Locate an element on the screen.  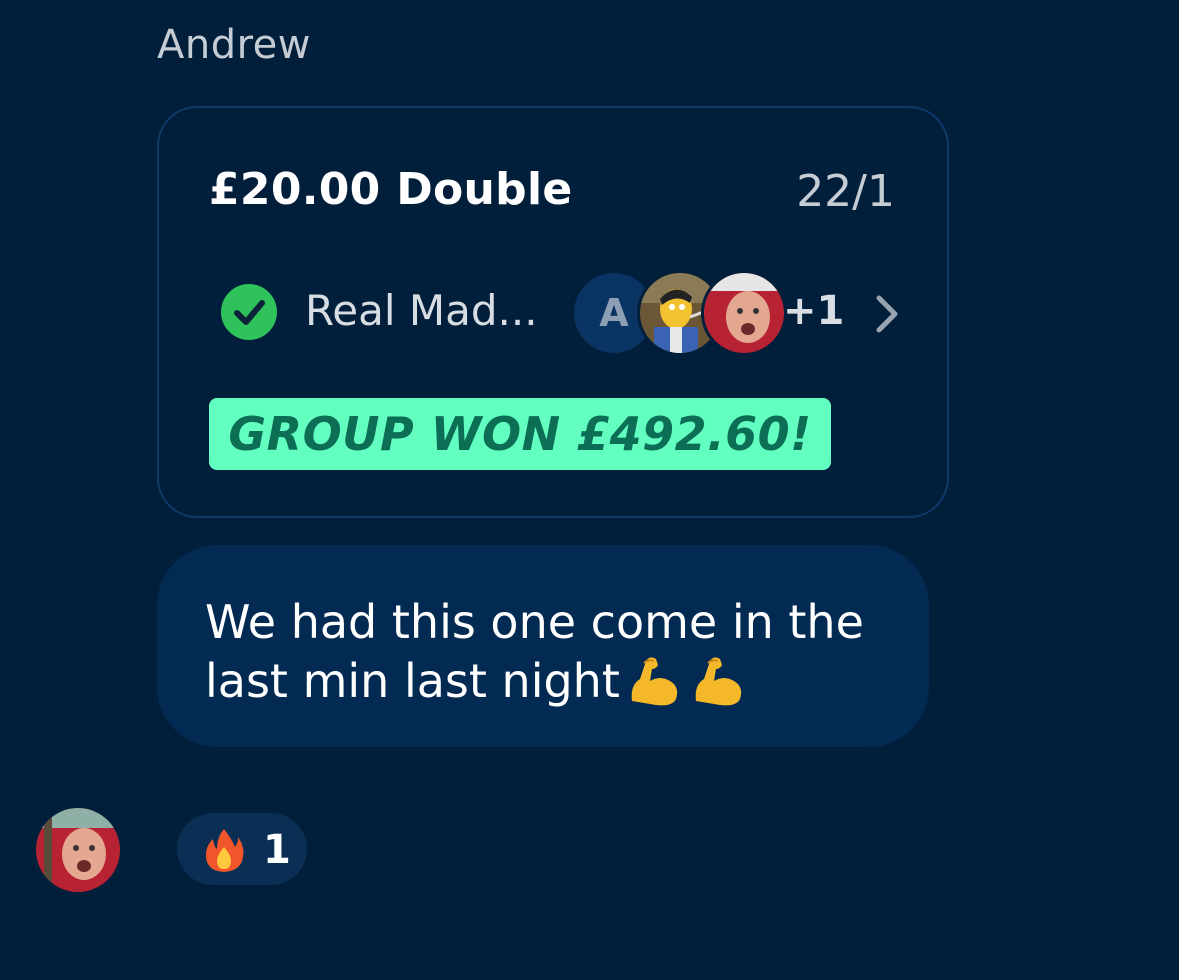
bet-title: £20.00 Double is located at coordinates (391, 189).